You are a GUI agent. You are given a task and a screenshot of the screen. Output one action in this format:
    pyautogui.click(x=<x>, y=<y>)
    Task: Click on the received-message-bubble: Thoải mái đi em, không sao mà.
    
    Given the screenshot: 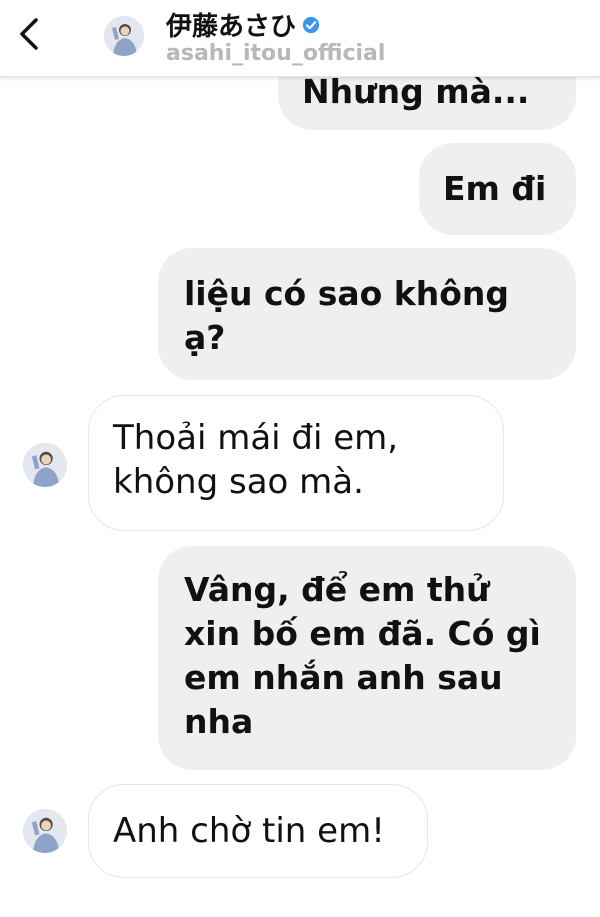 What is the action you would take?
    pyautogui.click(x=296, y=463)
    